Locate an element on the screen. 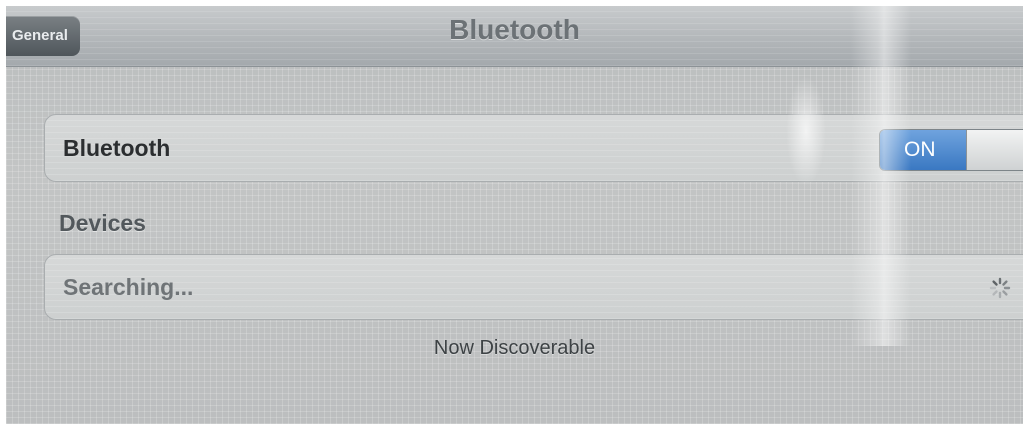  devices-section-header: Devices is located at coordinates (102, 223).